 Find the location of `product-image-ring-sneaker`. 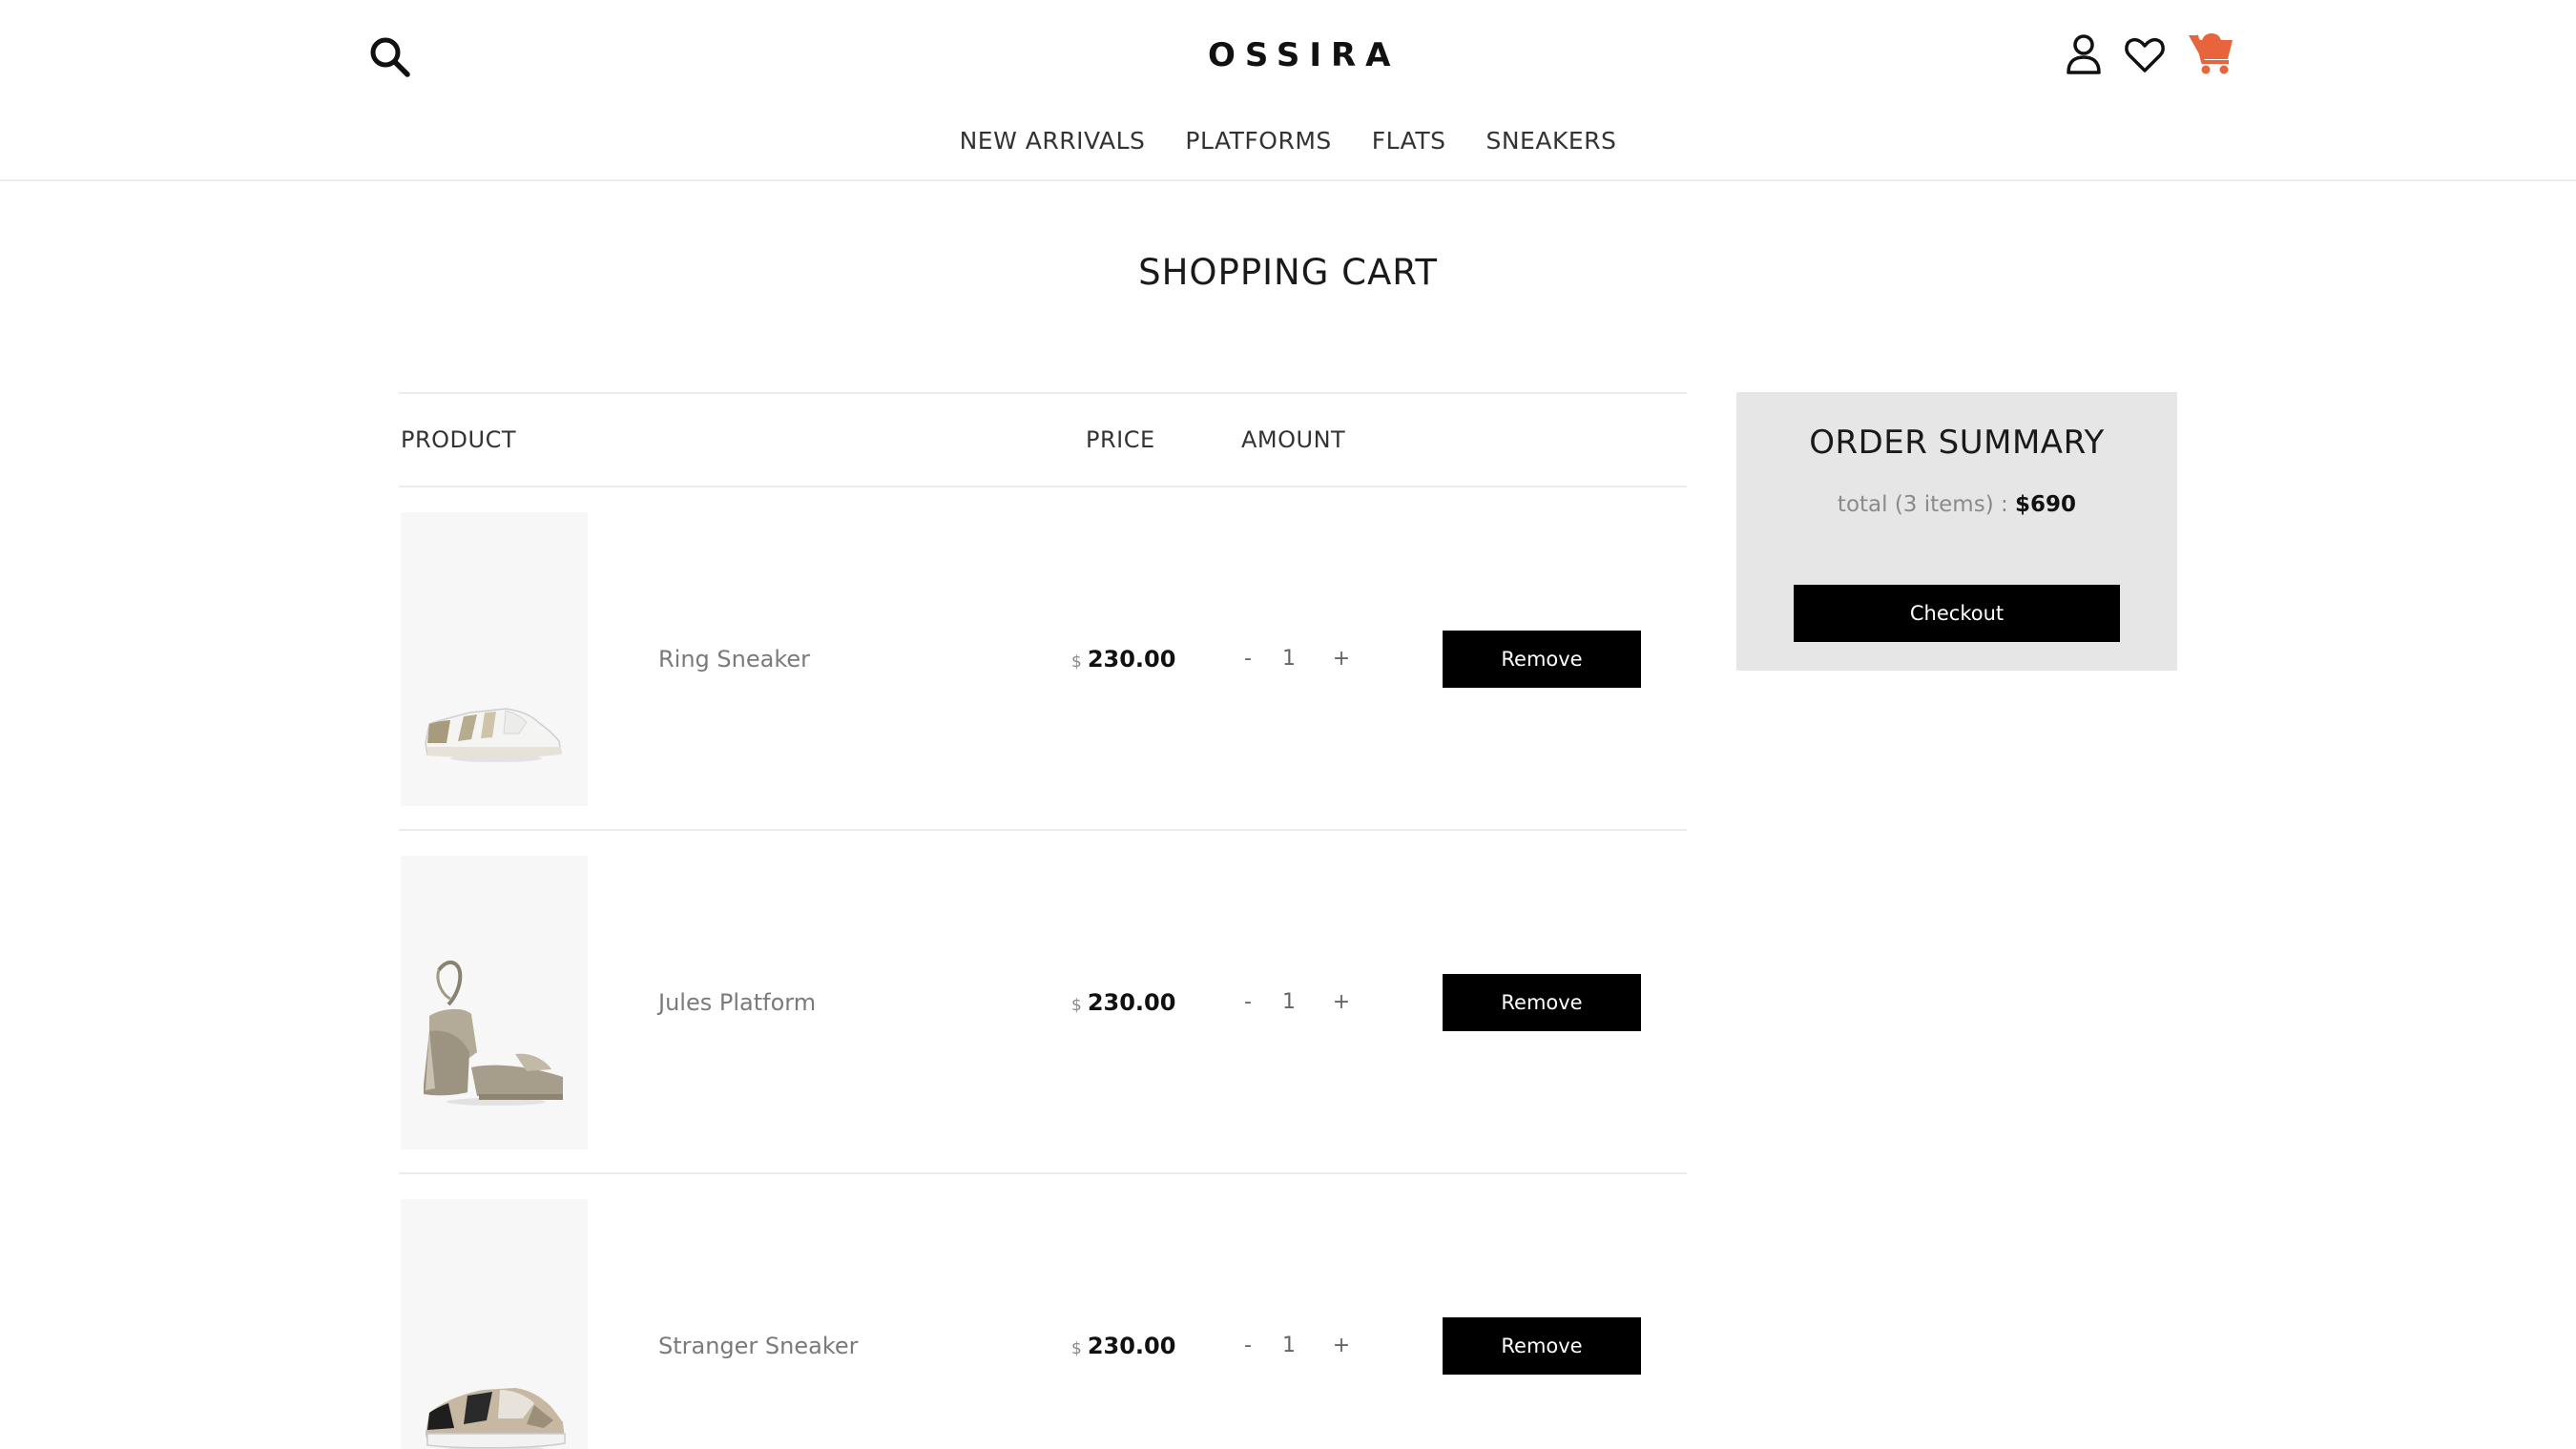

product-image-ring-sneaker is located at coordinates (494, 659).